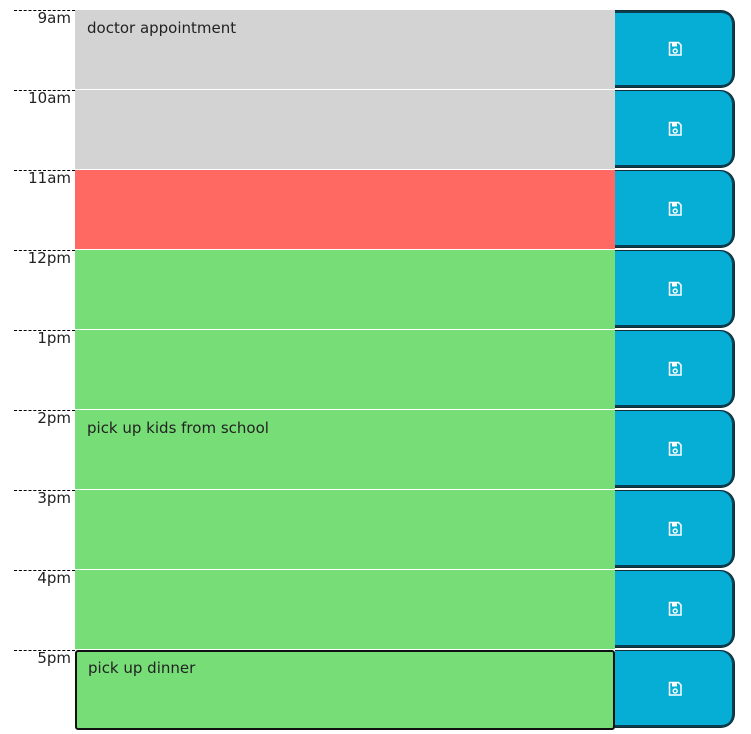  What do you see at coordinates (49, 98) in the screenshot?
I see `hour-label: 10am` at bounding box center [49, 98].